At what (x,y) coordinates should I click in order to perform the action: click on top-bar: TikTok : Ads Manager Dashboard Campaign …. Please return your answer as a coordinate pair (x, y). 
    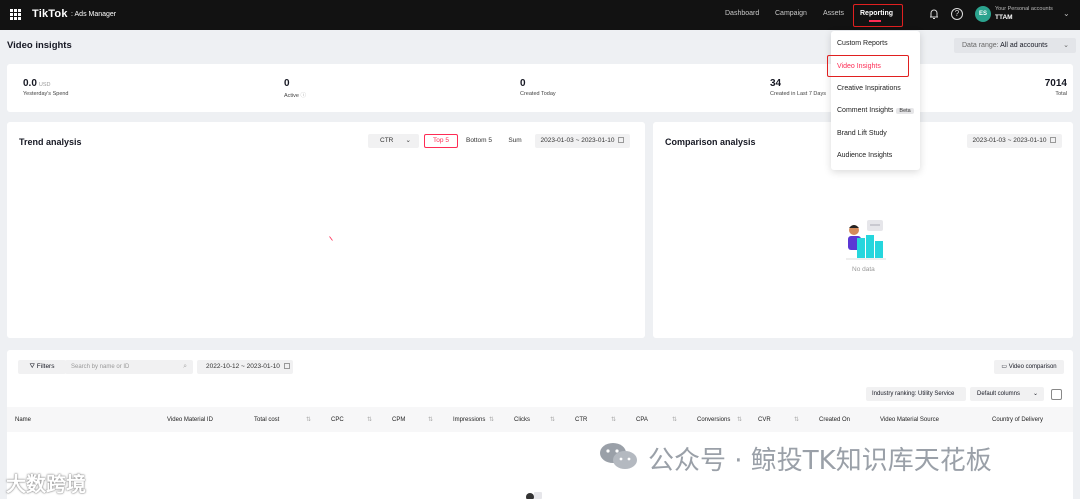
    Looking at the image, I should click on (540, 15).